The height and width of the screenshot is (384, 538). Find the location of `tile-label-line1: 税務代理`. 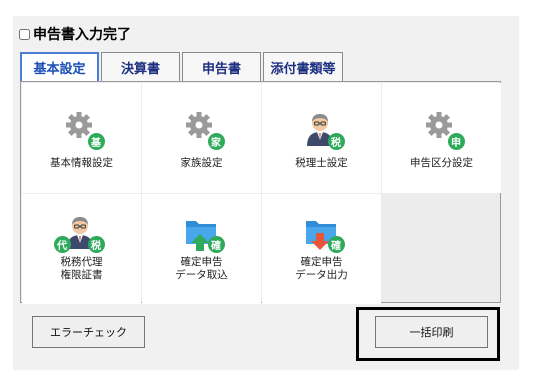

tile-label-line1: 税務代理 is located at coordinates (81, 262).